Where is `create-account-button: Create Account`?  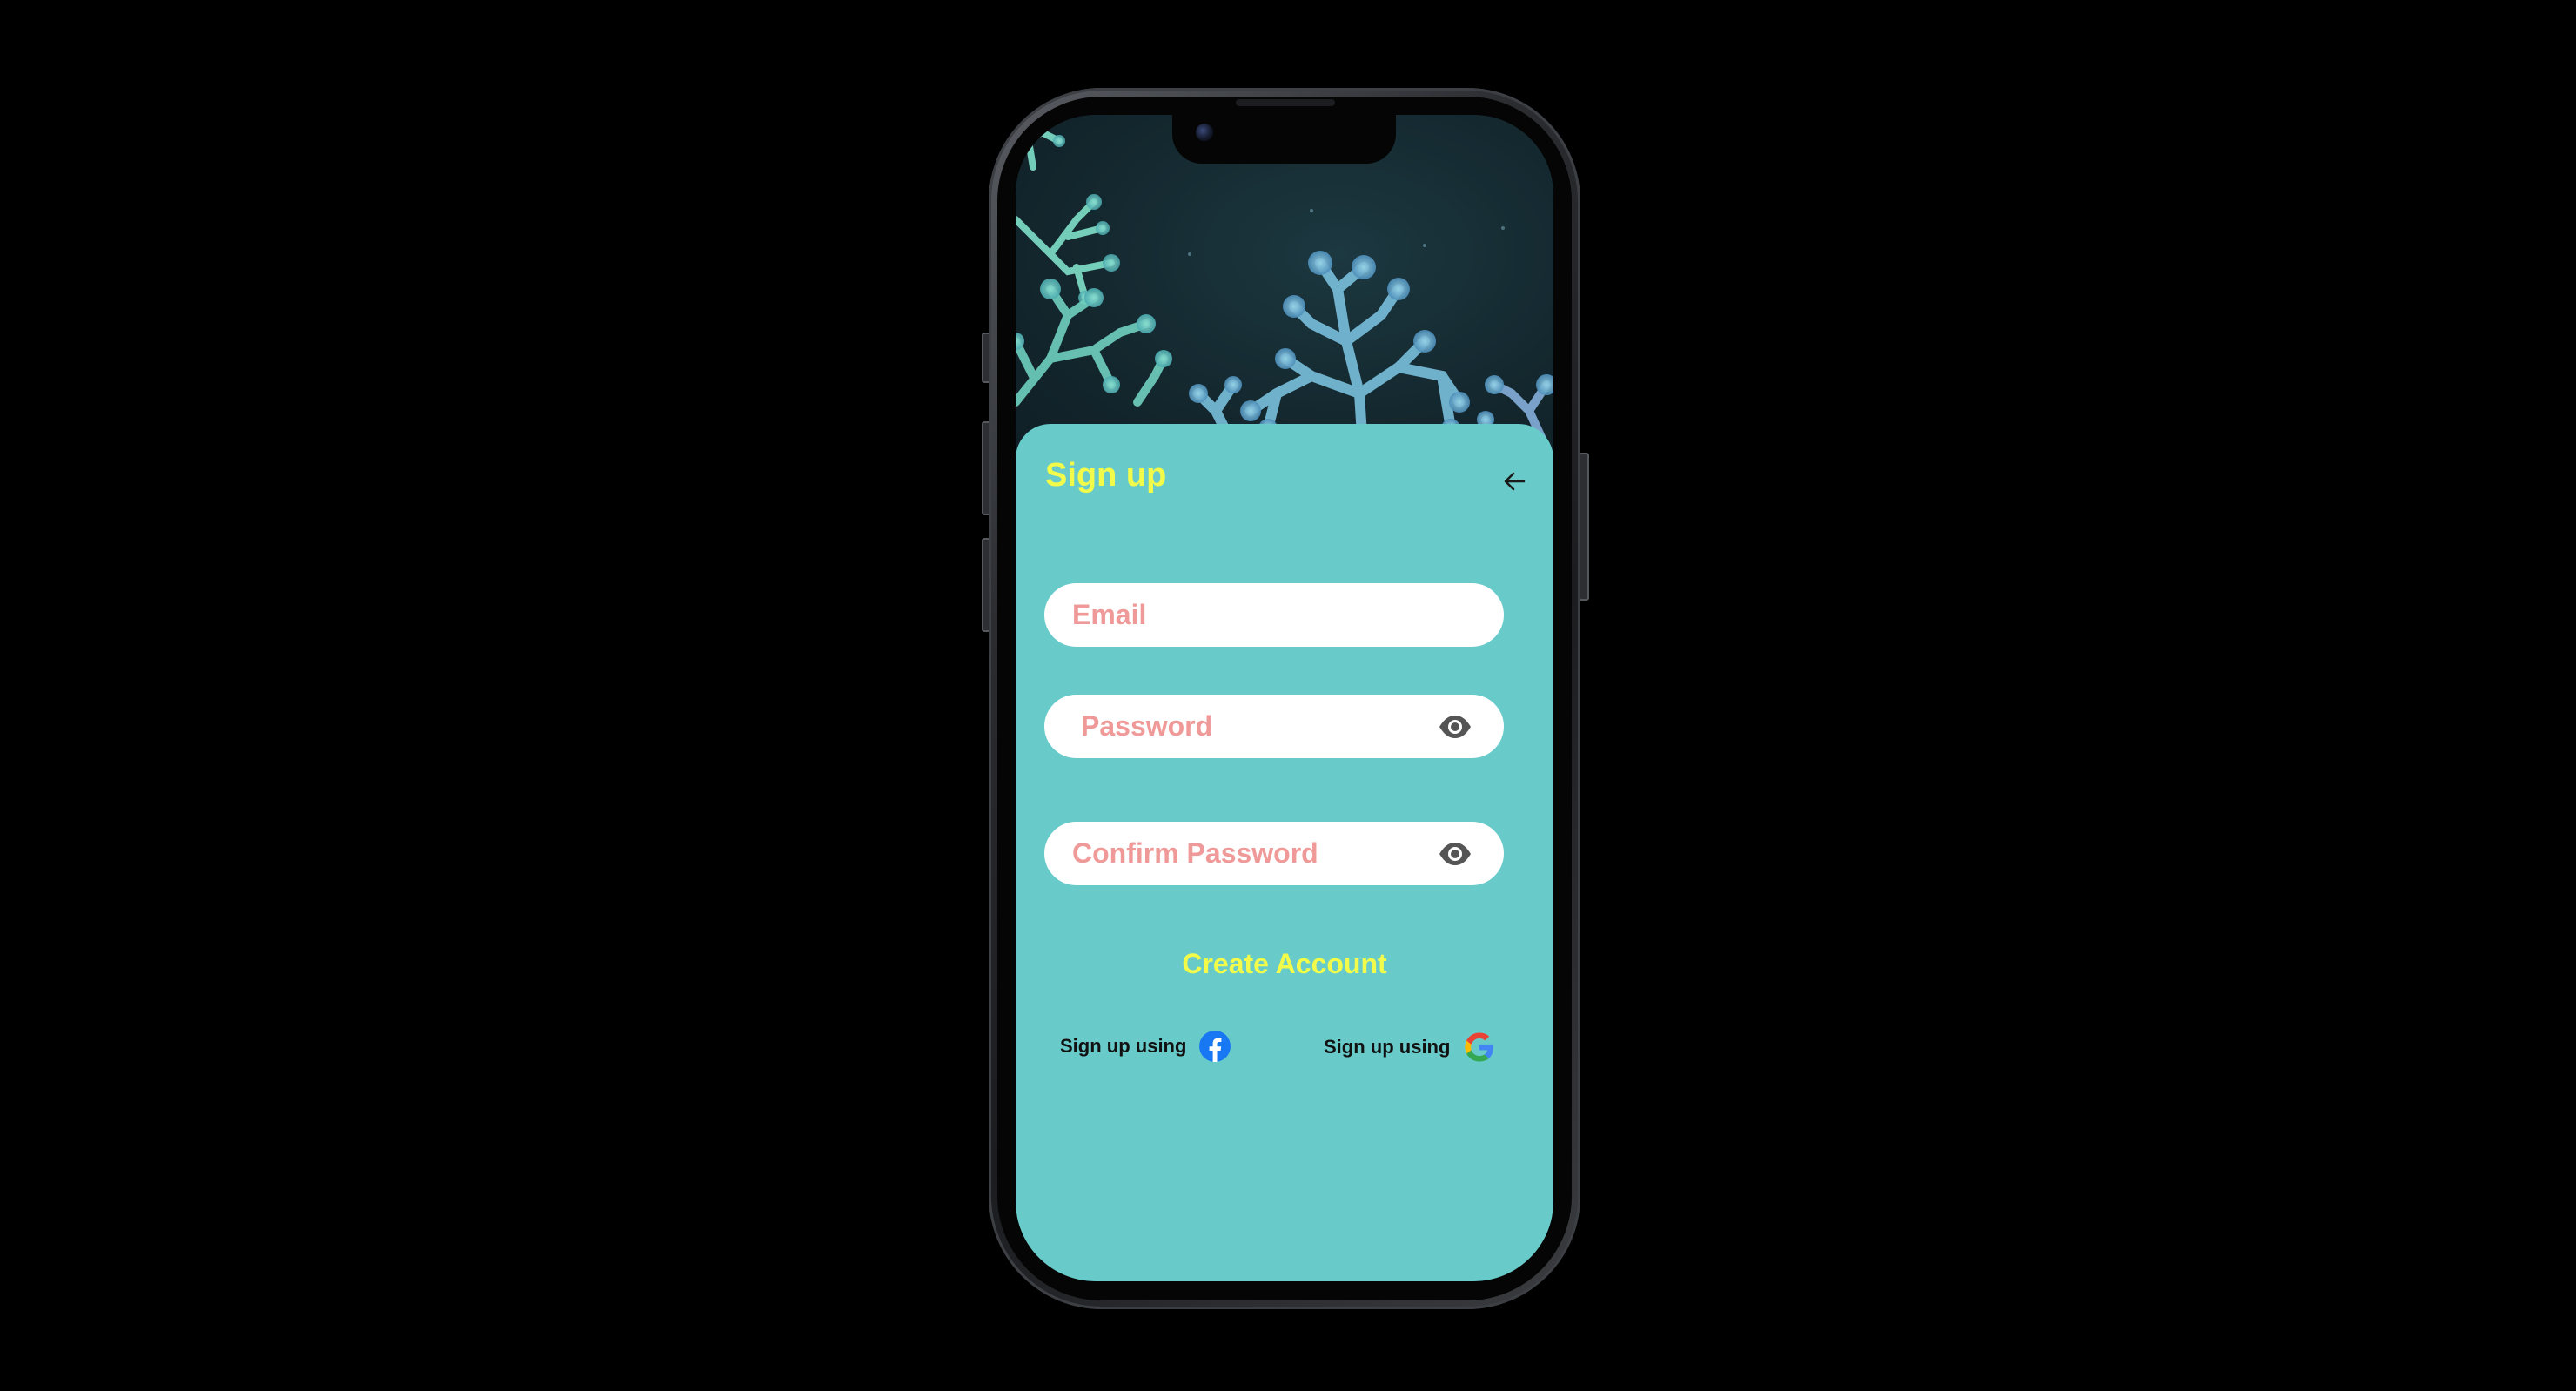 create-account-button: Create Account is located at coordinates (1284, 964).